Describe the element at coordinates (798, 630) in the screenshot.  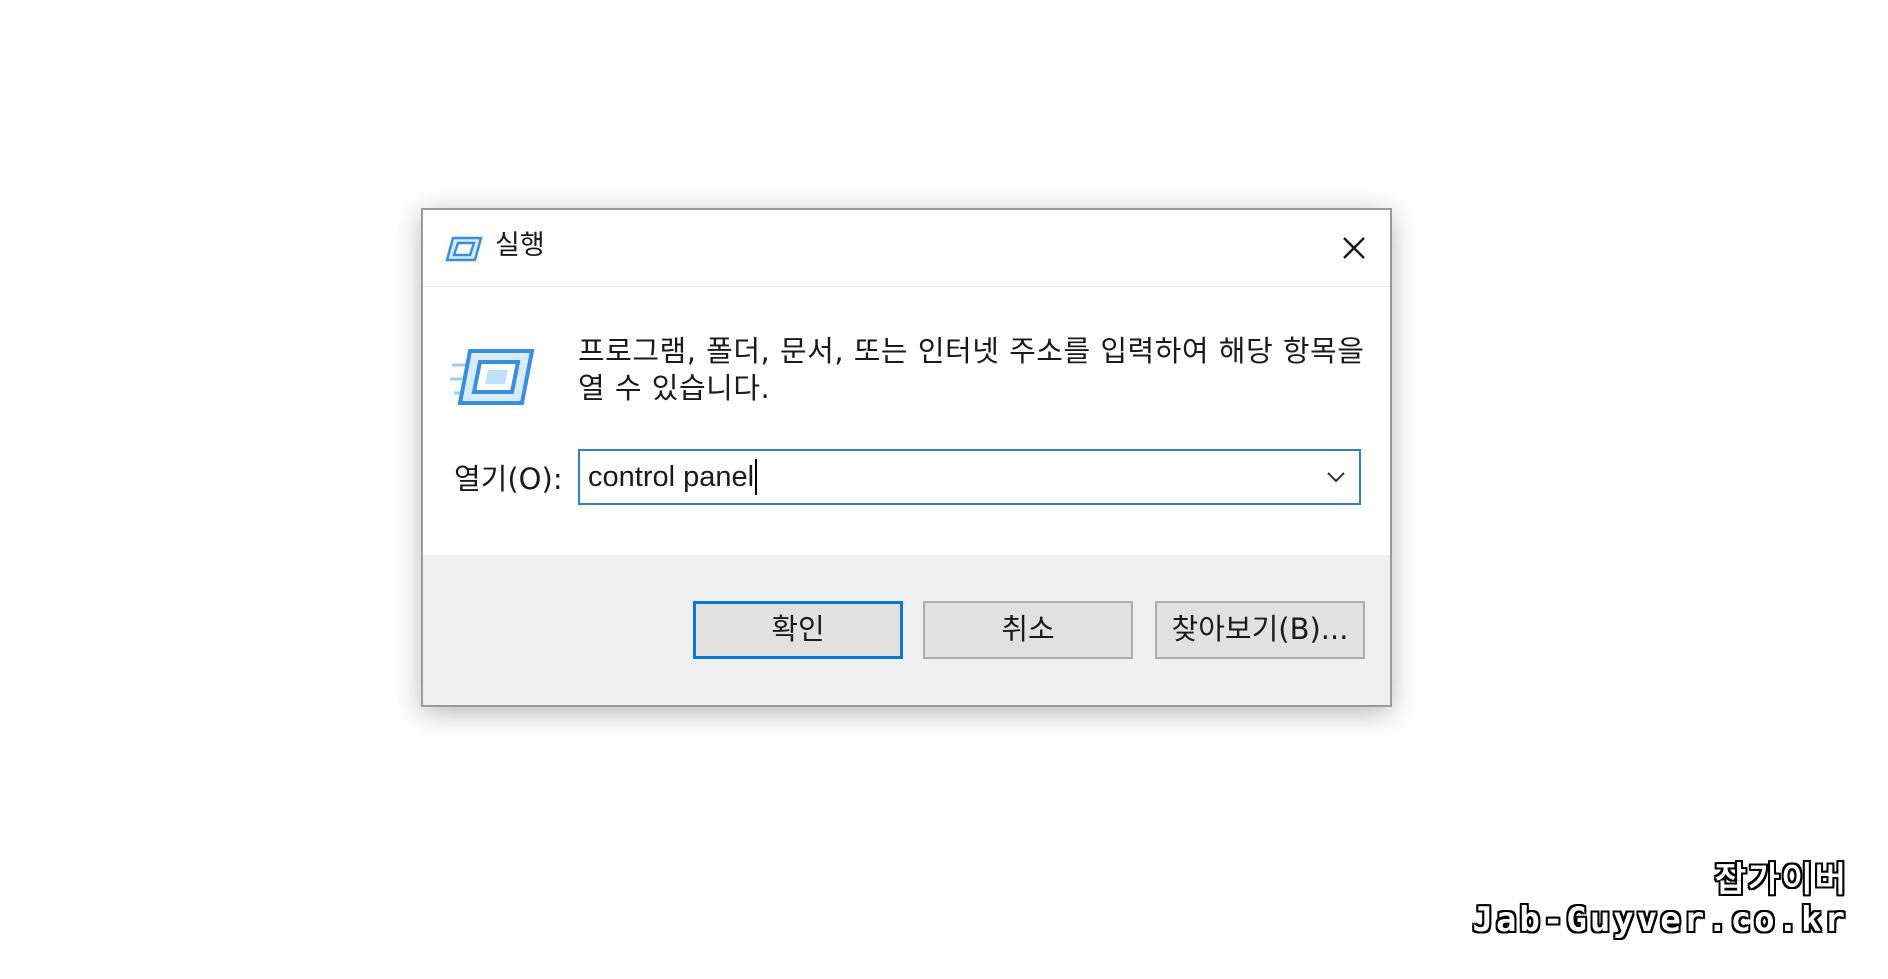
I see `ok-button: 확인` at that location.